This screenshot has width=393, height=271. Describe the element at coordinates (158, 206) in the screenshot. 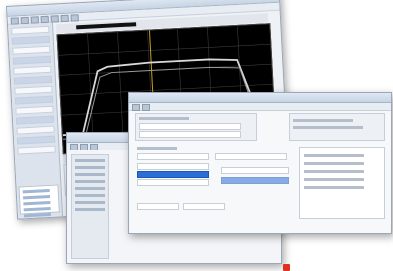

I see `ok-button` at that location.